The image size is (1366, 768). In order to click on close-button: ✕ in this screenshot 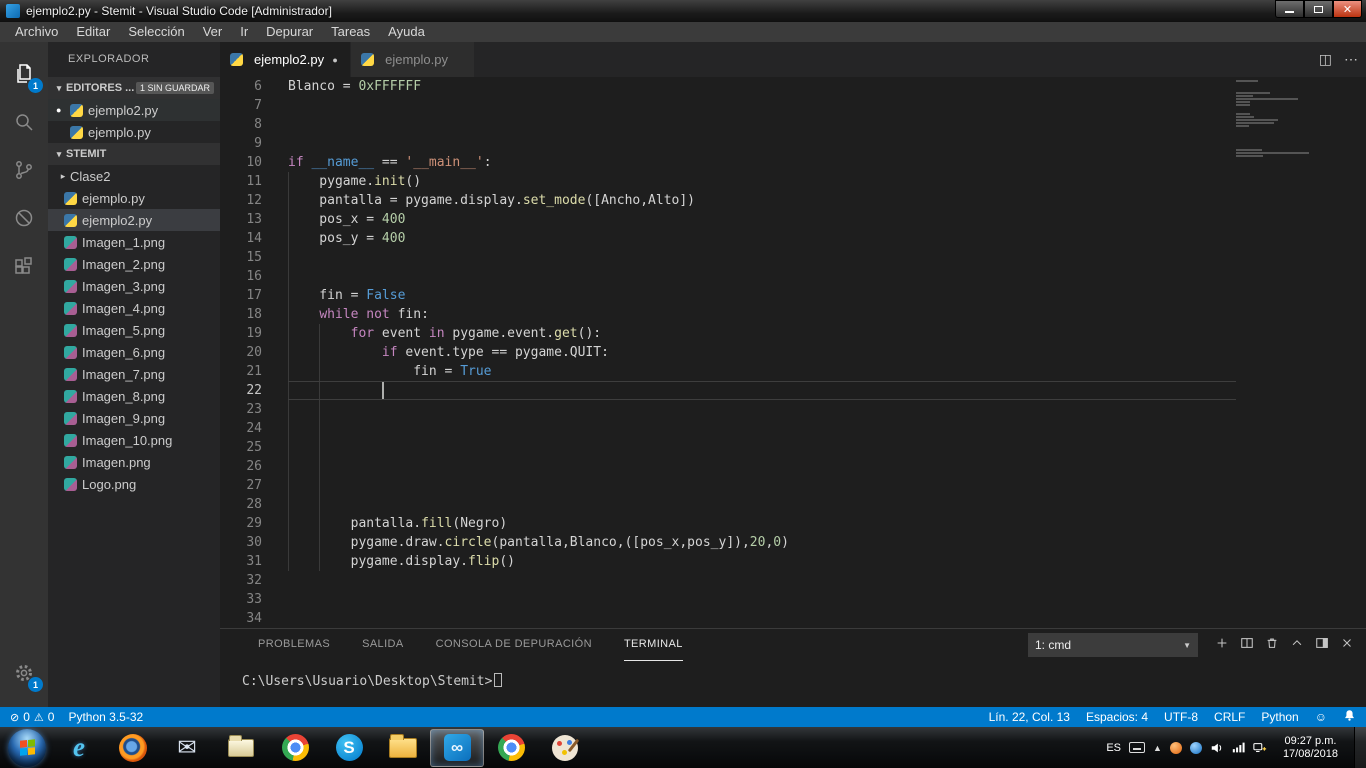, I will do `click(1347, 9)`.